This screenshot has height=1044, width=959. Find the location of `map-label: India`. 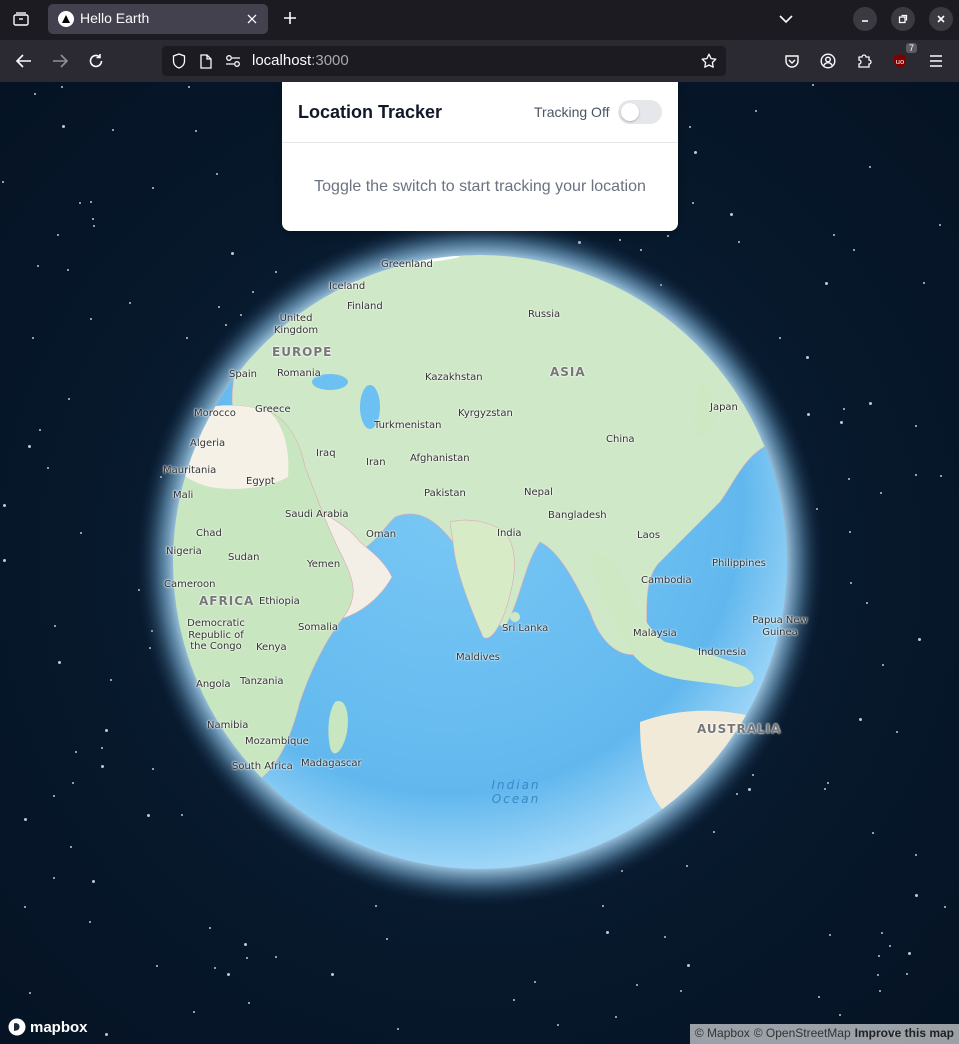

map-label: India is located at coordinates (509, 533).